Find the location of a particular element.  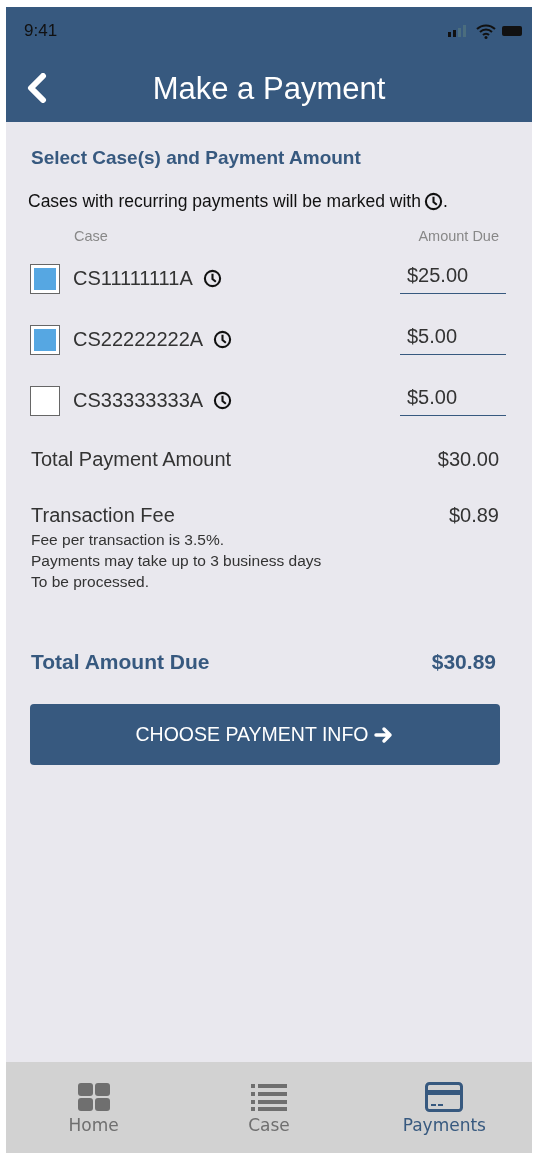

status-time: 9:41 is located at coordinates (41, 31).